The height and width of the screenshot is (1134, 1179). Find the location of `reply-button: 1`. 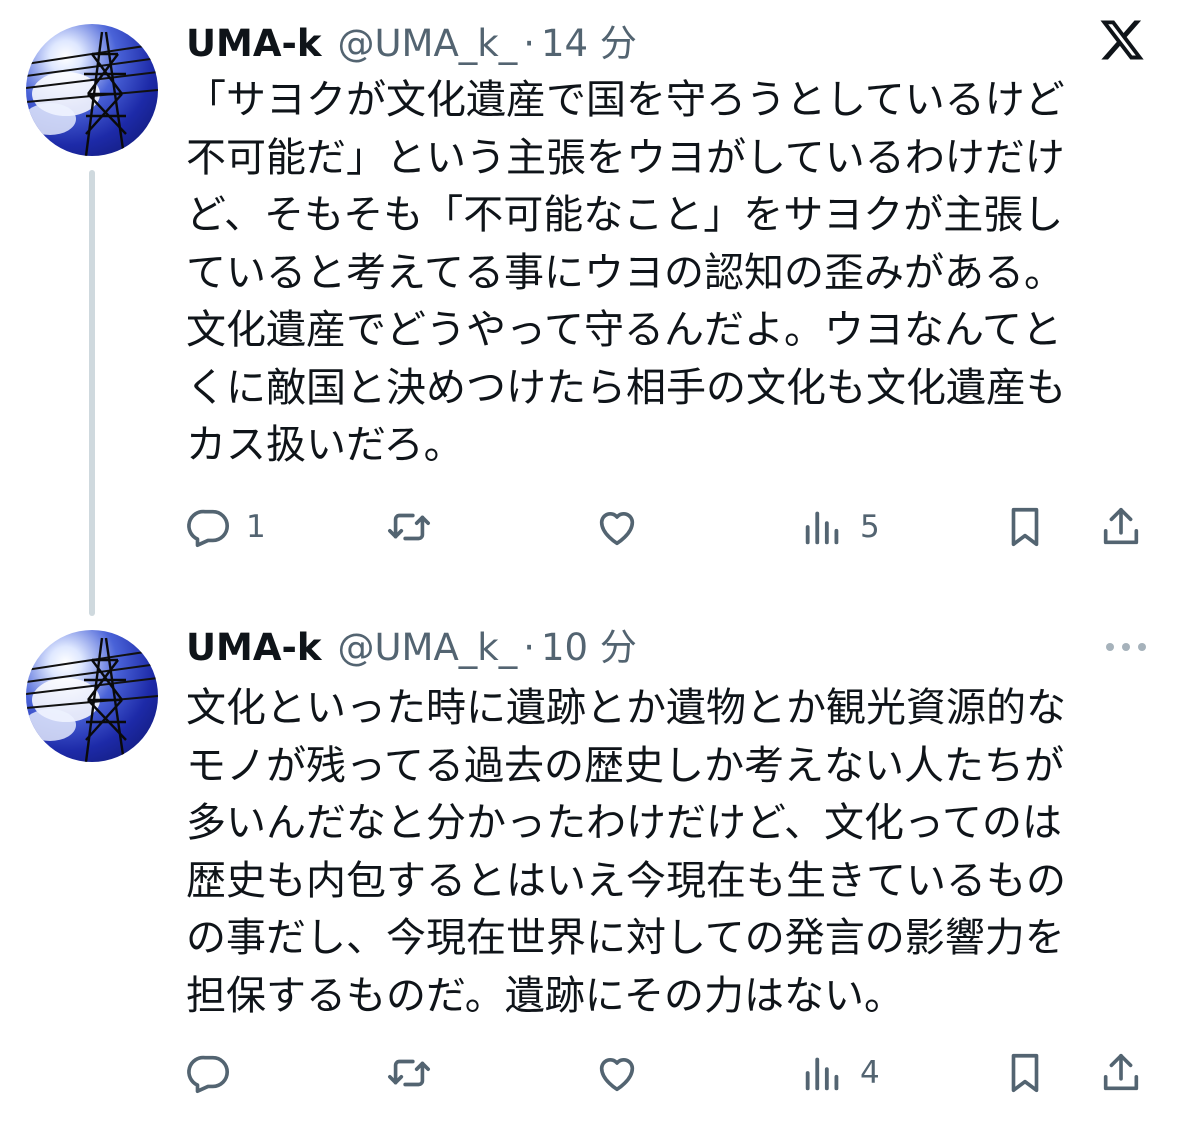

reply-button: 1 is located at coordinates (226, 527).